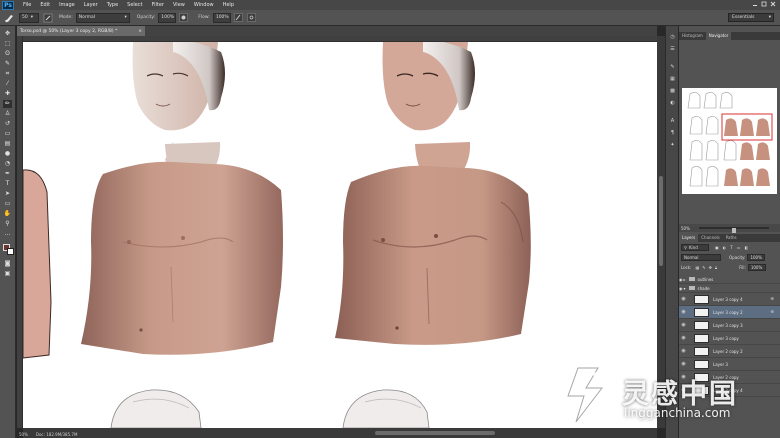 Image resolution: width=780 pixels, height=438 pixels. I want to click on pen-tool-icon: ✒, so click(7, 174).